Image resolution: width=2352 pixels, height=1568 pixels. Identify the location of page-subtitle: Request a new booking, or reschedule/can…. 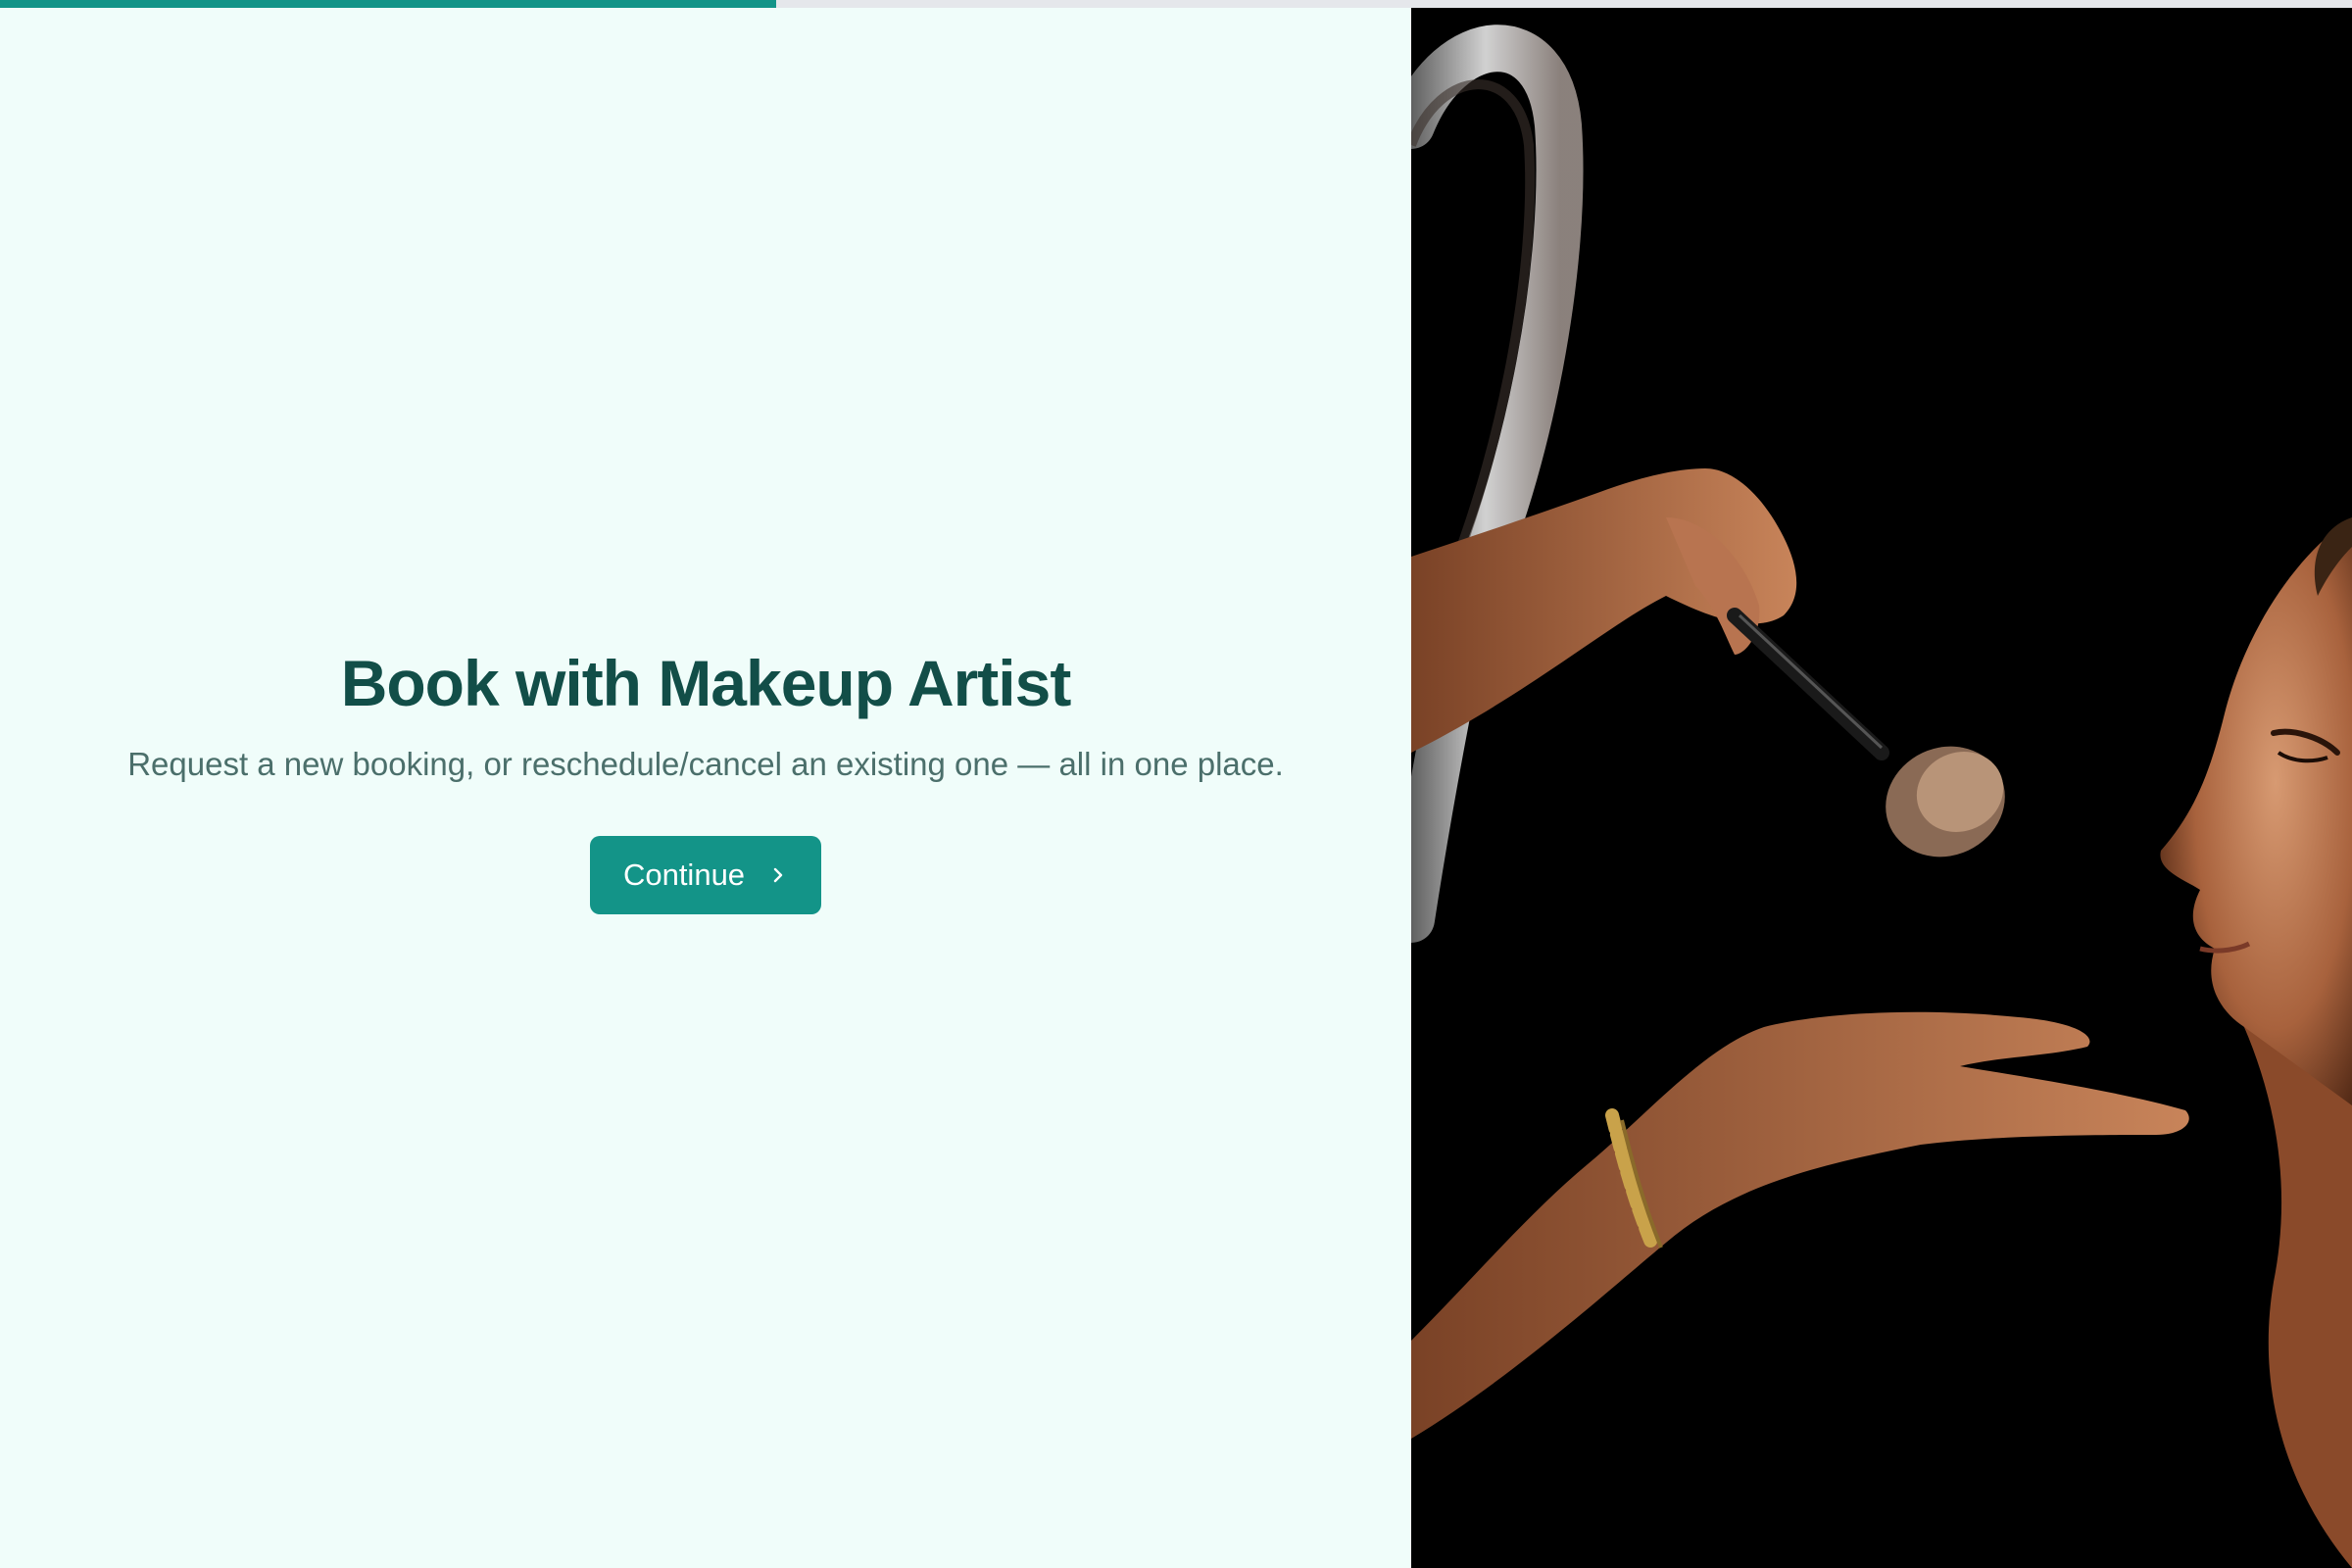
(705, 764).